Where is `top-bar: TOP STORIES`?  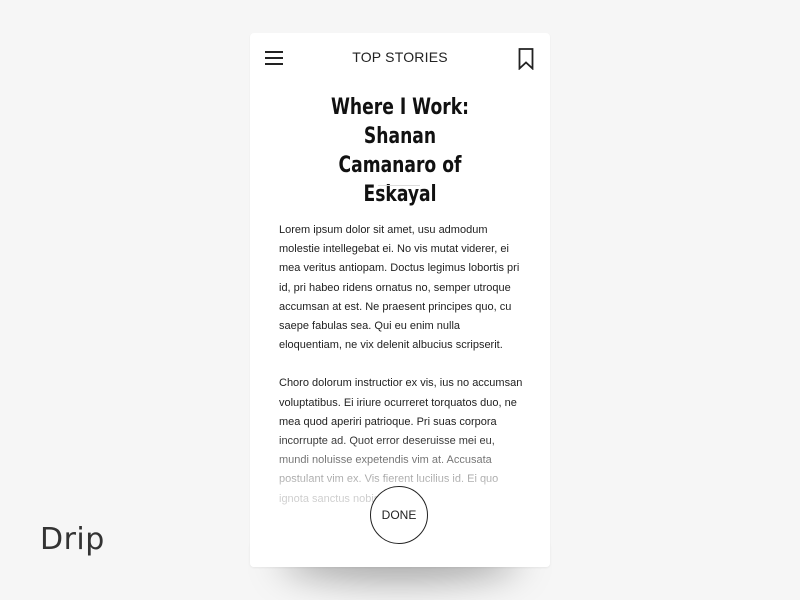 top-bar: TOP STORIES is located at coordinates (400, 58).